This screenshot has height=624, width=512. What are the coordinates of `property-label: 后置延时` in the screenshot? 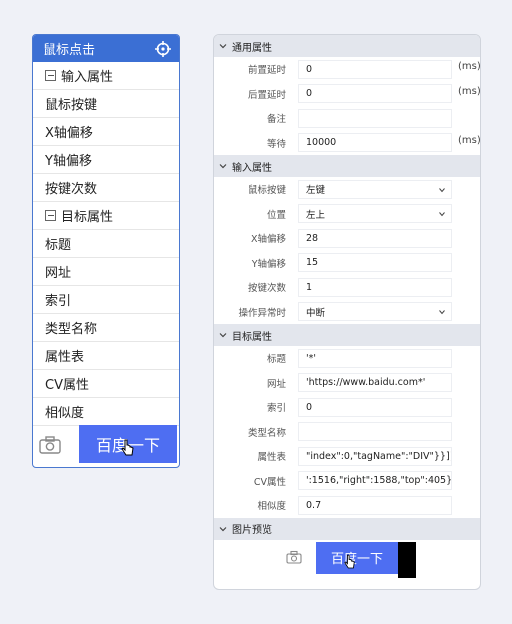 It's located at (266, 95).